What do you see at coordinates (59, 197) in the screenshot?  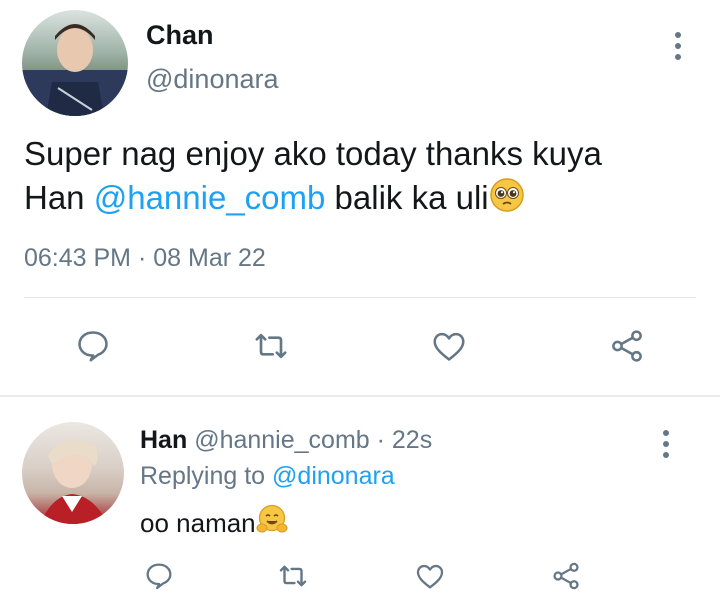 I see `tweet-text-han: Han` at bounding box center [59, 197].